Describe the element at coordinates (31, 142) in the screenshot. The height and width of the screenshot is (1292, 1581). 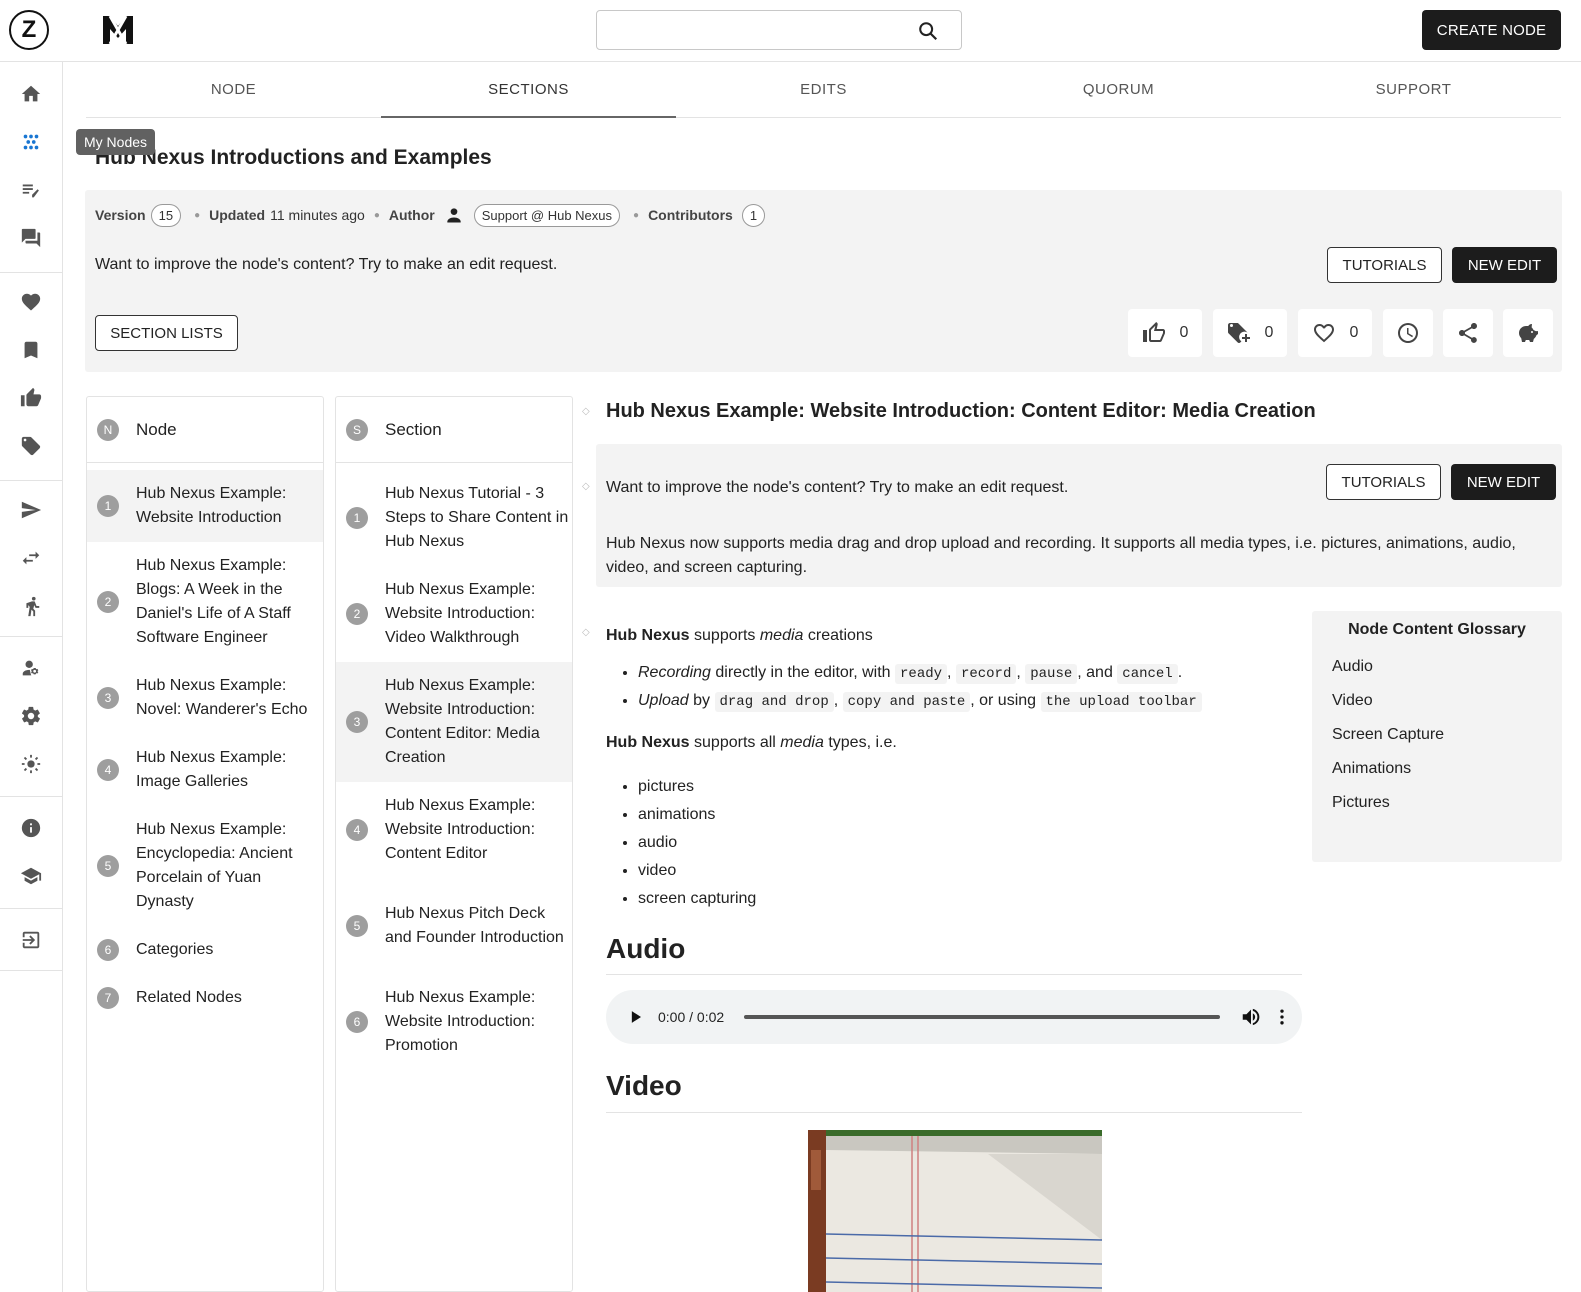
I see `my-nodes-icon` at that location.